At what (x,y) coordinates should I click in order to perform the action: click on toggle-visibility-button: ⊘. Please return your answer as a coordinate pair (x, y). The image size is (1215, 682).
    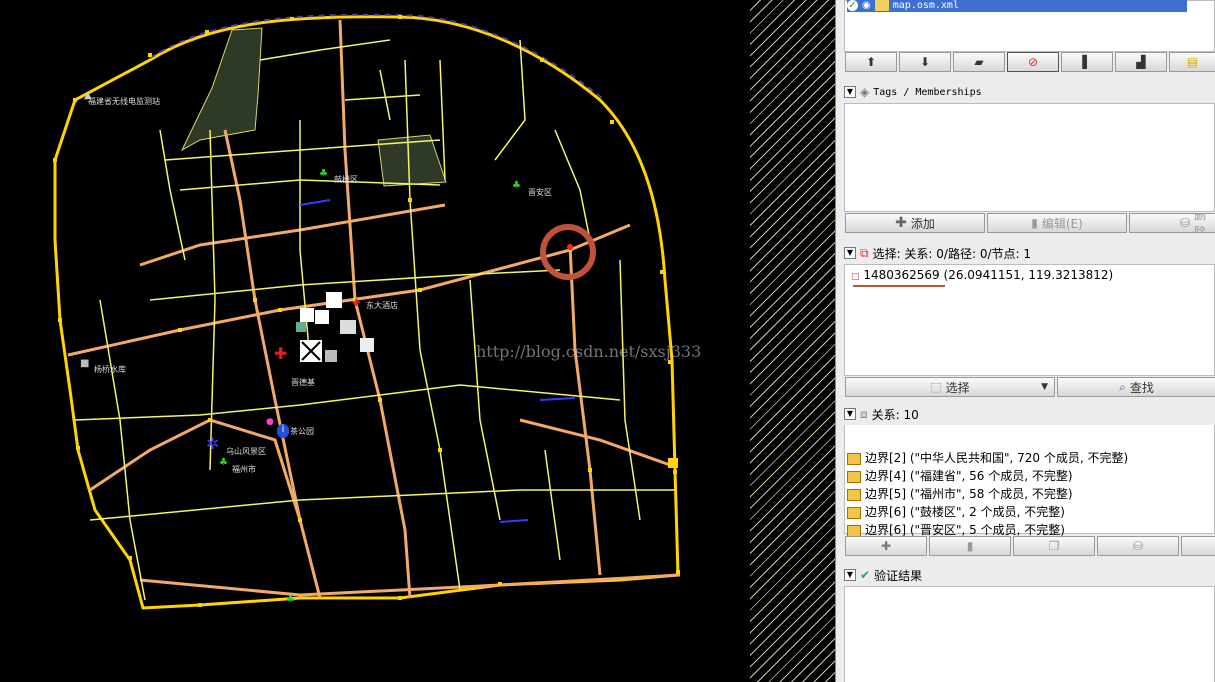
    Looking at the image, I should click on (1033, 62).